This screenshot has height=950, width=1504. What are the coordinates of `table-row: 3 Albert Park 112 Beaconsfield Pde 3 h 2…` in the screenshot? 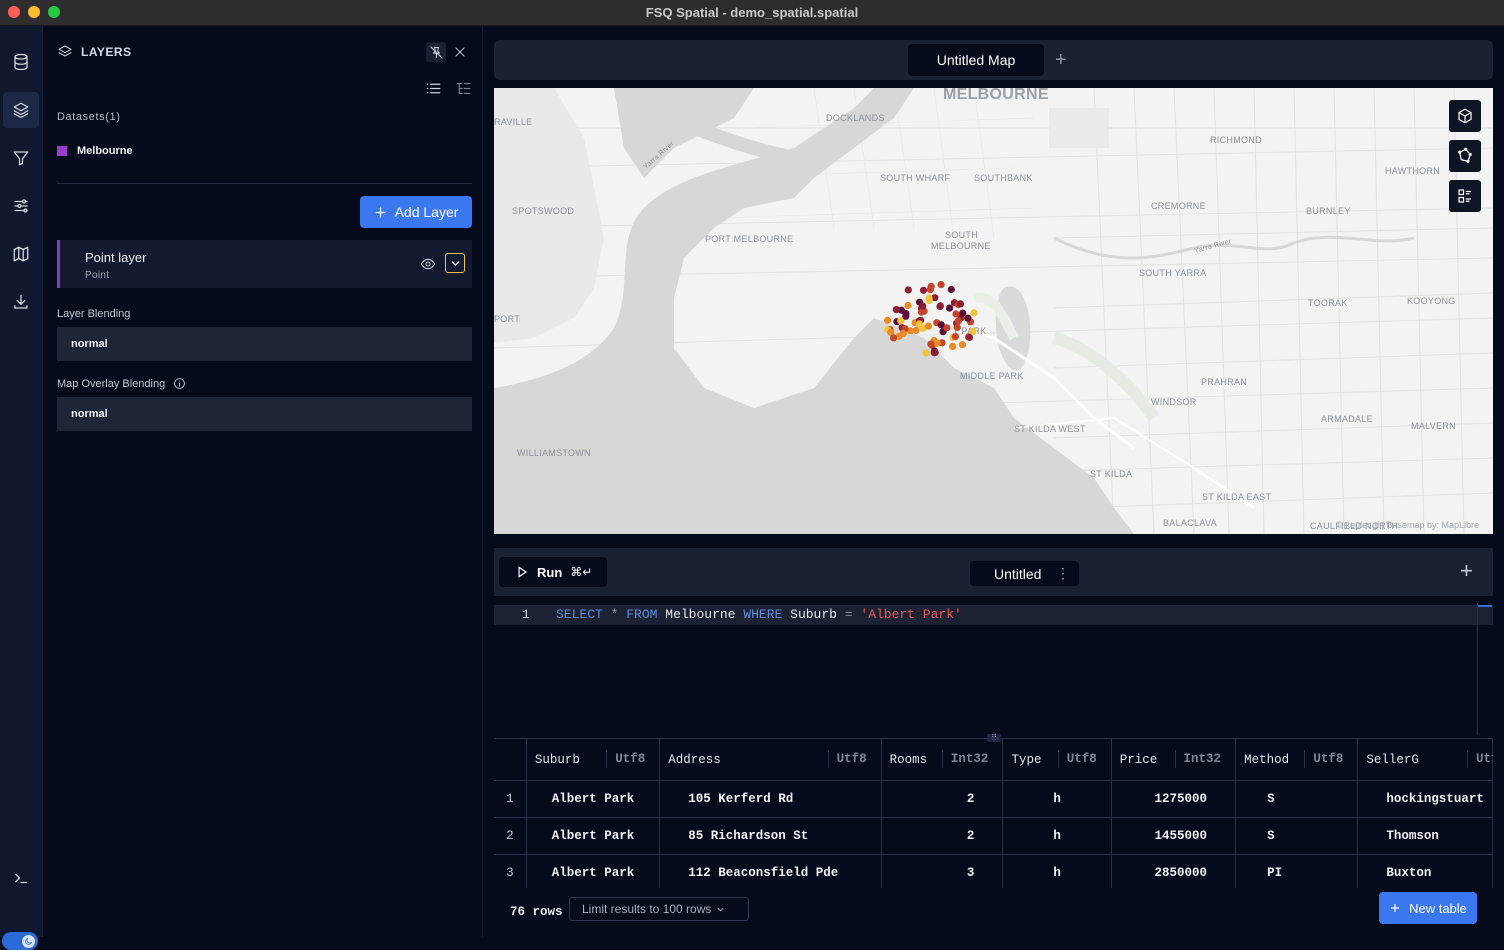 It's located at (993, 871).